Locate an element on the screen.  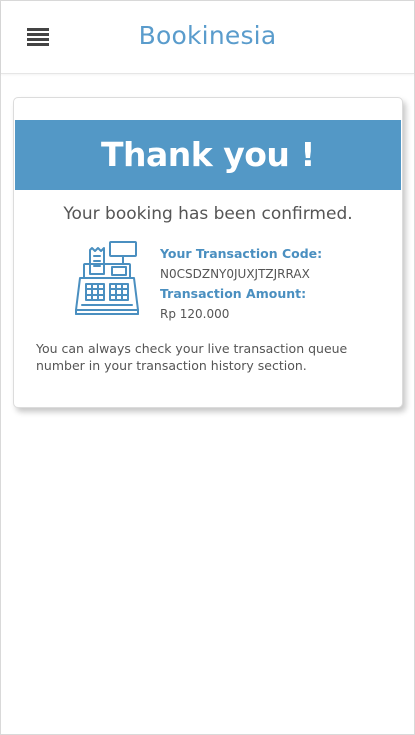
transaction-amount-value: Rp 120.000 is located at coordinates (195, 314).